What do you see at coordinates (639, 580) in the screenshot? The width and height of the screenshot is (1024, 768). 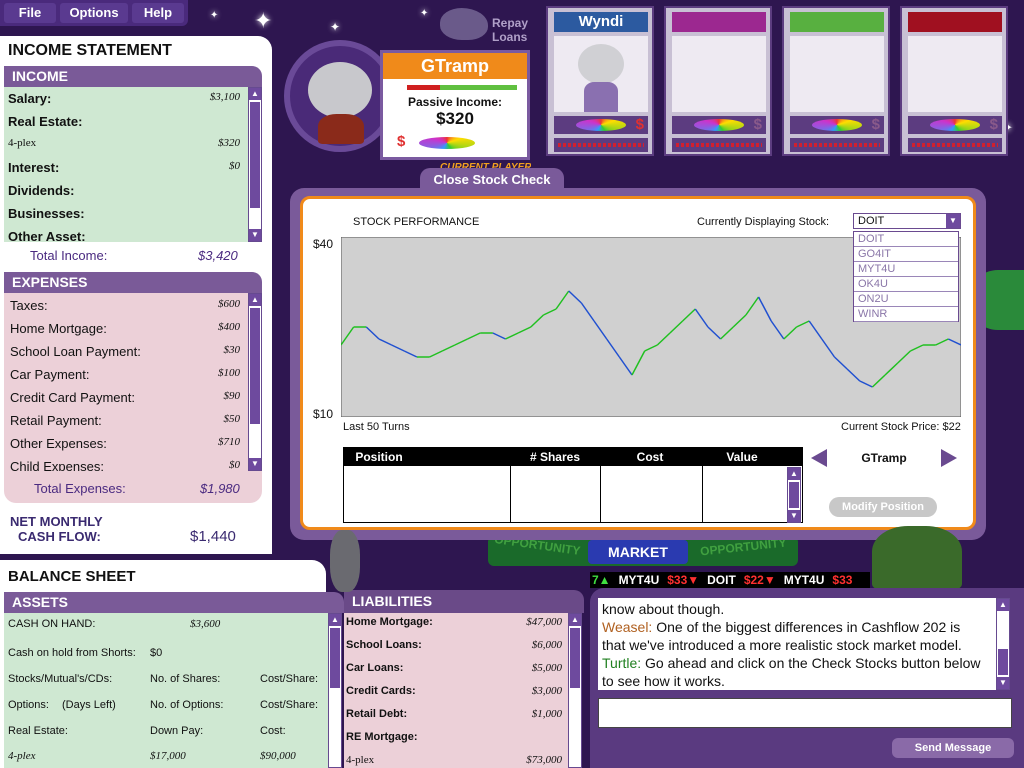 I see `ticker-item: MYT4U` at bounding box center [639, 580].